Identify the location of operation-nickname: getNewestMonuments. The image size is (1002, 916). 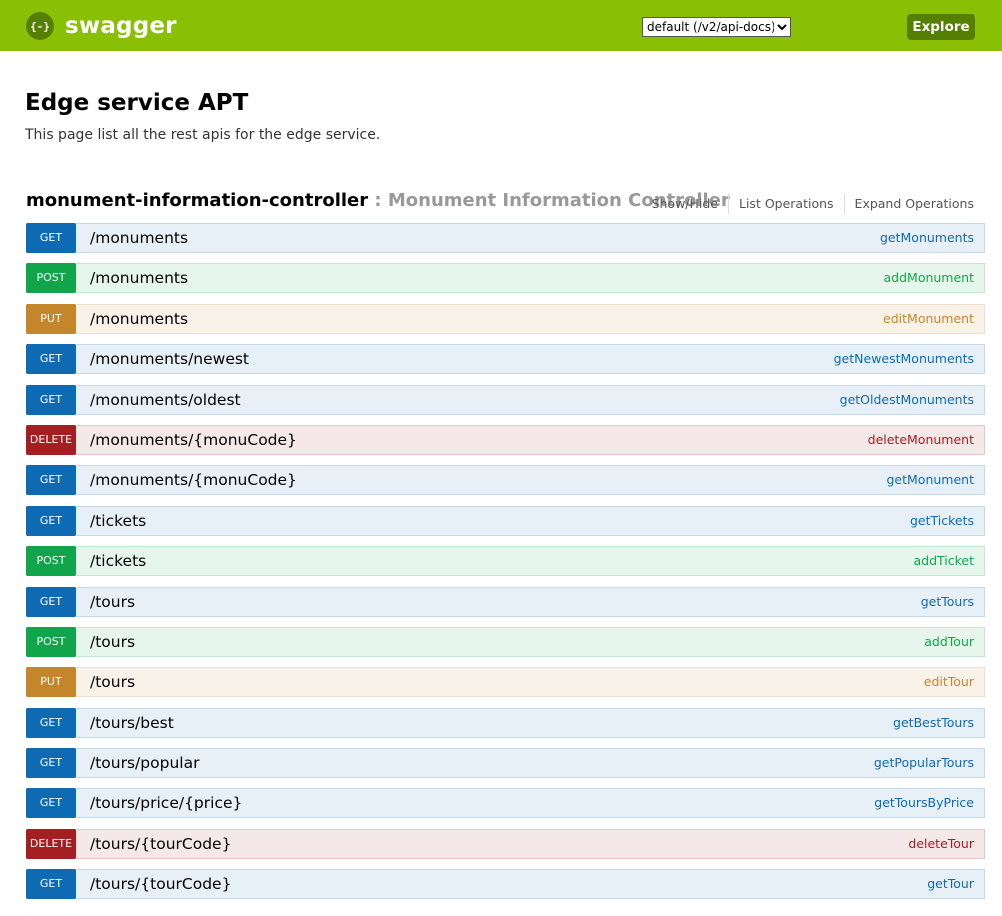
(904, 359).